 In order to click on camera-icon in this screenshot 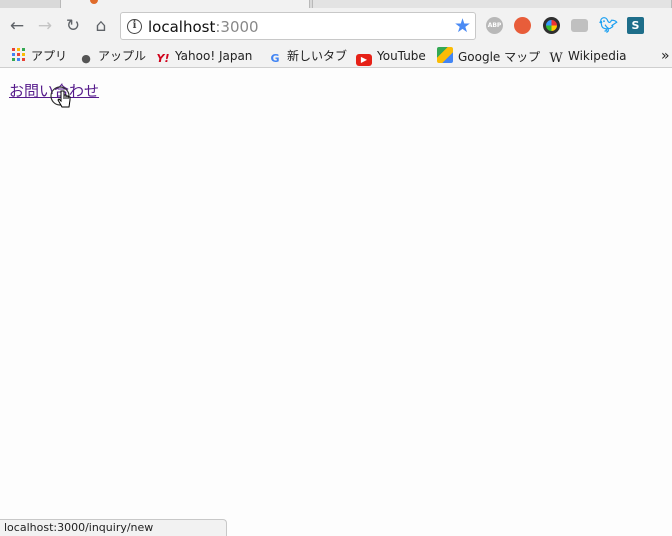, I will do `click(579, 25)`.